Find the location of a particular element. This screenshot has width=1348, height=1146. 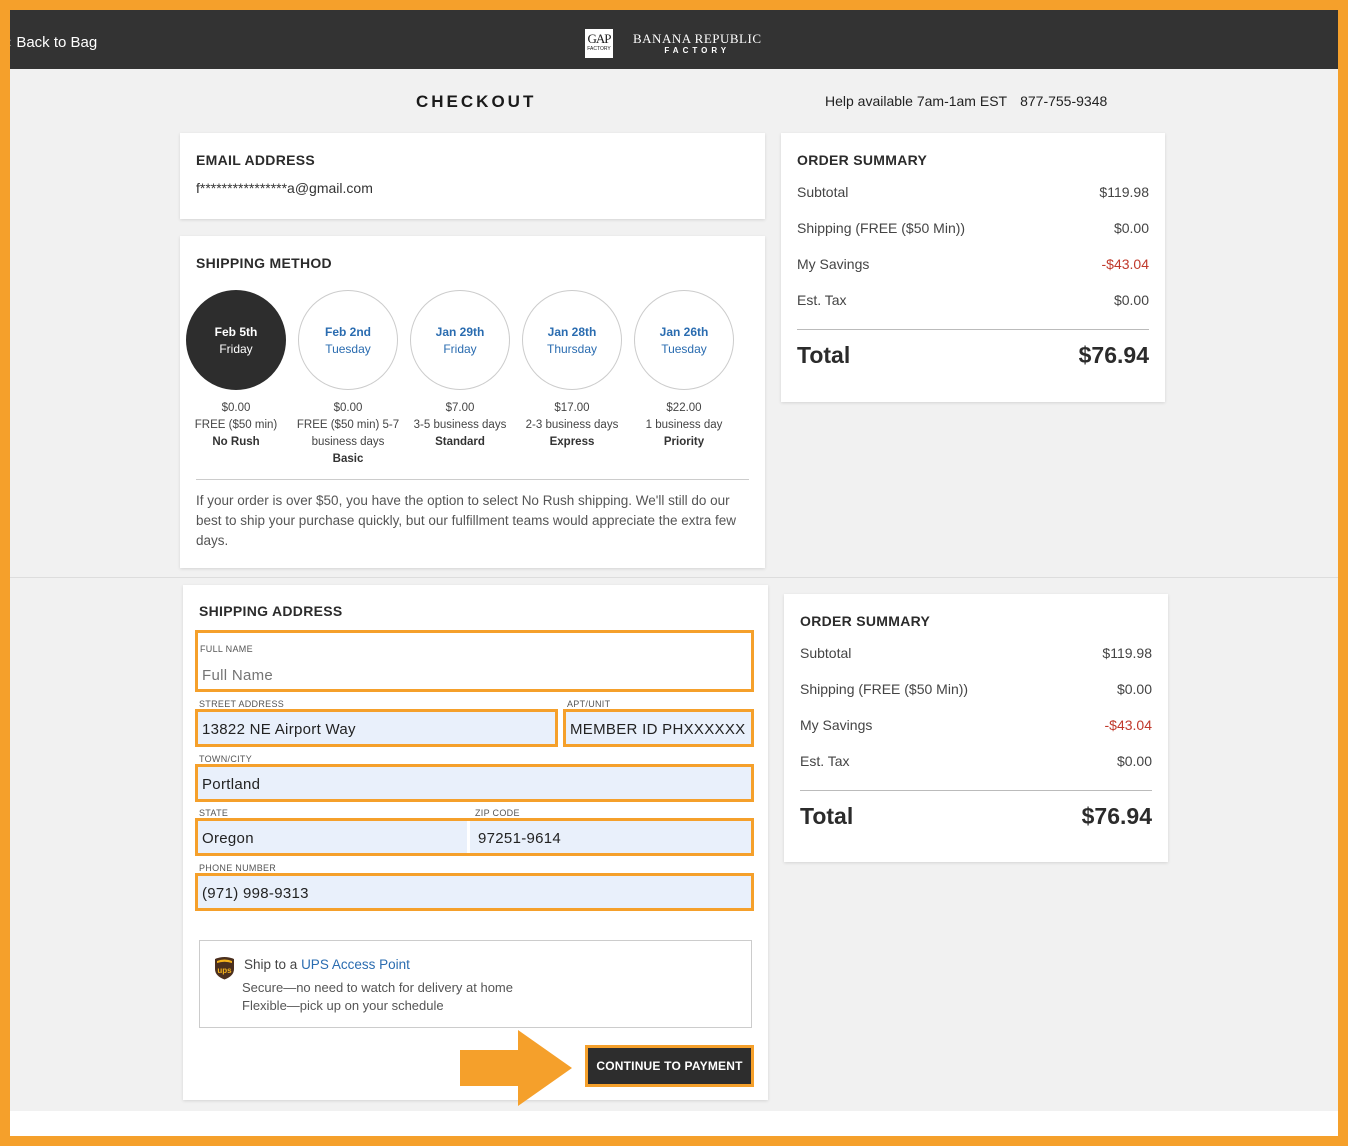

ups-shield-icon: ups is located at coordinates (224, 968).